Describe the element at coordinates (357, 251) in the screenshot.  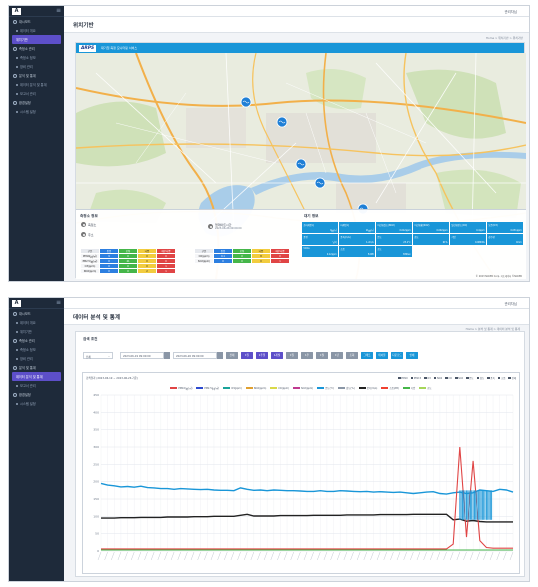
I see `air-info-tile: 소음 52dB` at that location.